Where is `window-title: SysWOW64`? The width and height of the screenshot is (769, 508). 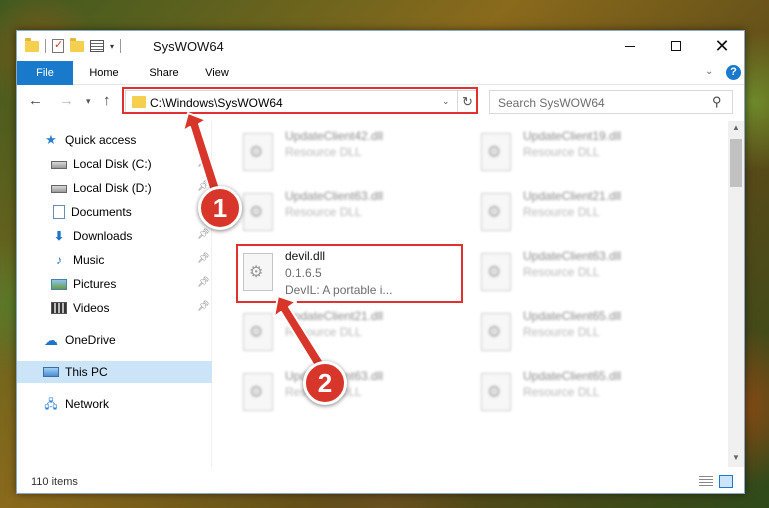 window-title: SysWOW64 is located at coordinates (188, 46).